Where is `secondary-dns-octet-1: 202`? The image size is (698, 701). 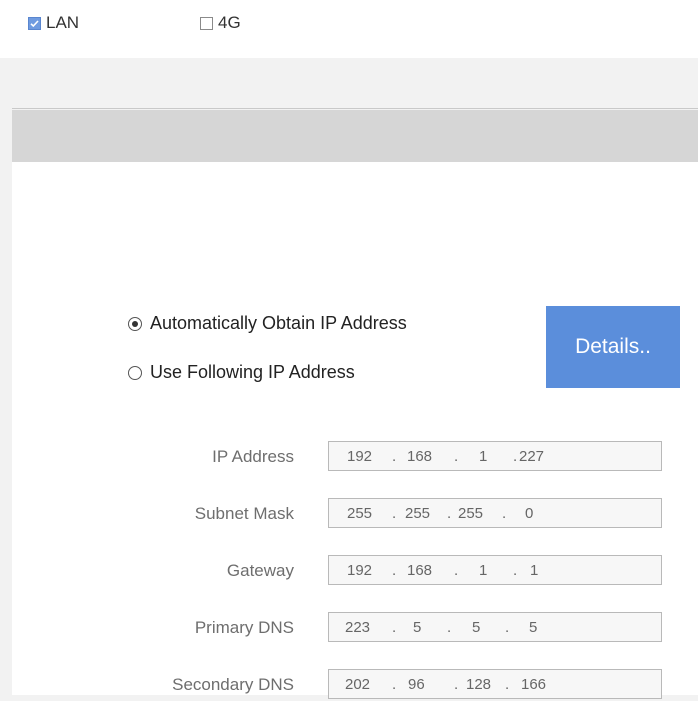
secondary-dns-octet-1: 202 is located at coordinates (357, 684).